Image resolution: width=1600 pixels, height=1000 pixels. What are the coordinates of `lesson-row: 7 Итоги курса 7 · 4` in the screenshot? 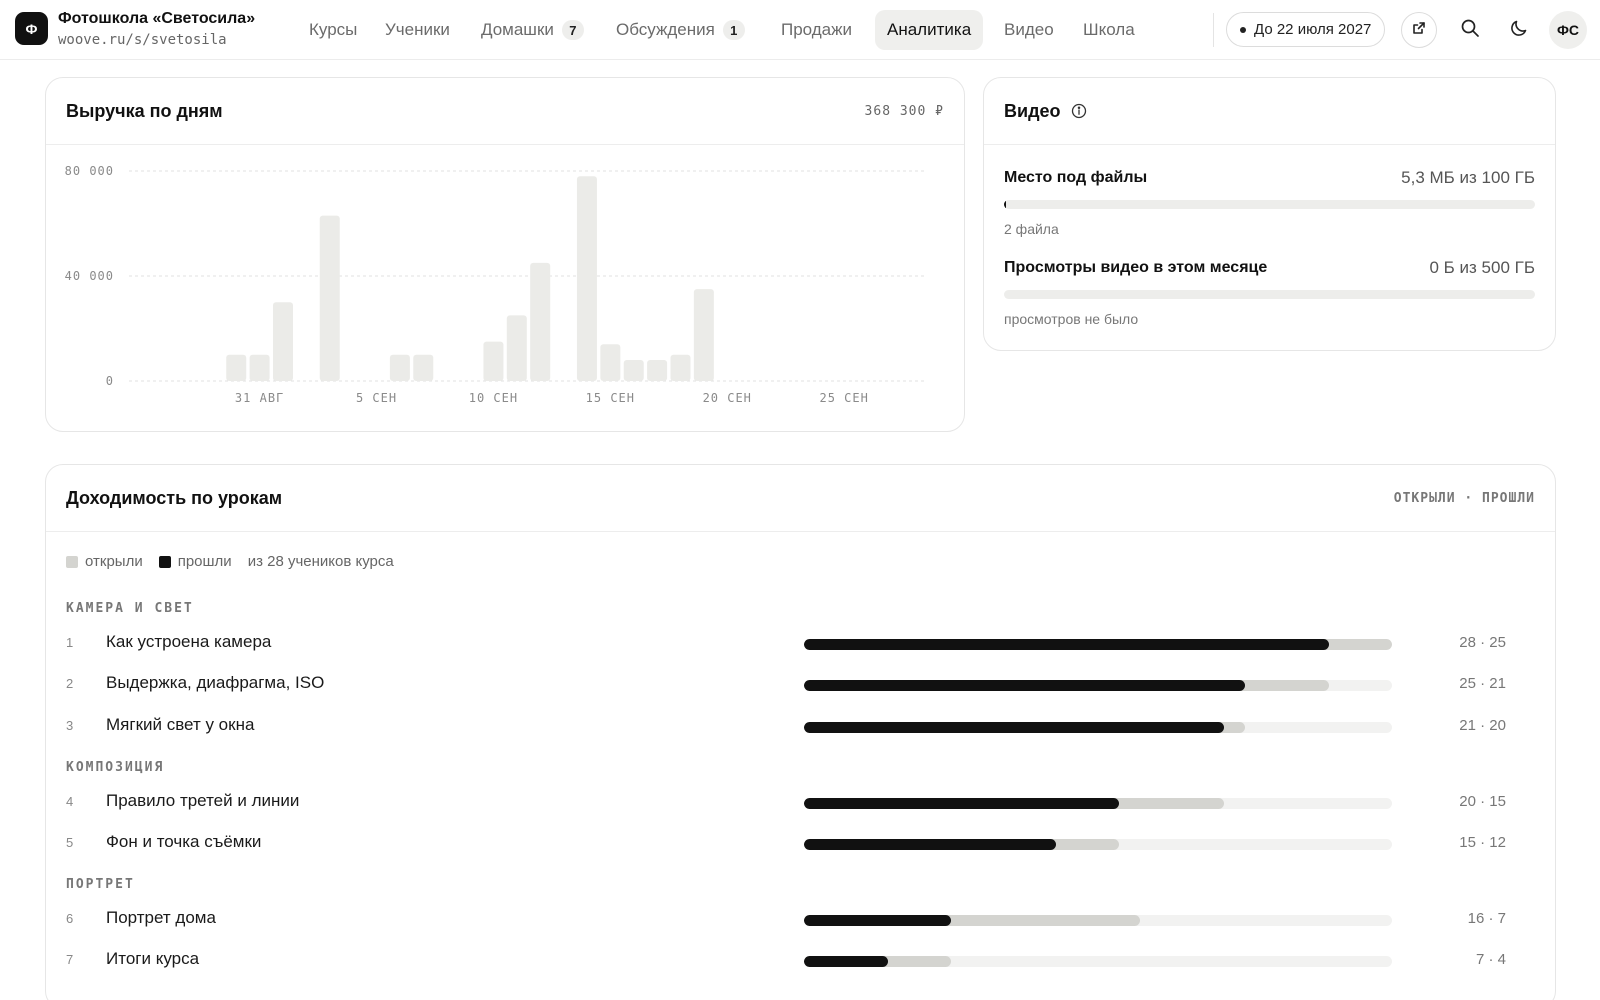 It's located at (786, 961).